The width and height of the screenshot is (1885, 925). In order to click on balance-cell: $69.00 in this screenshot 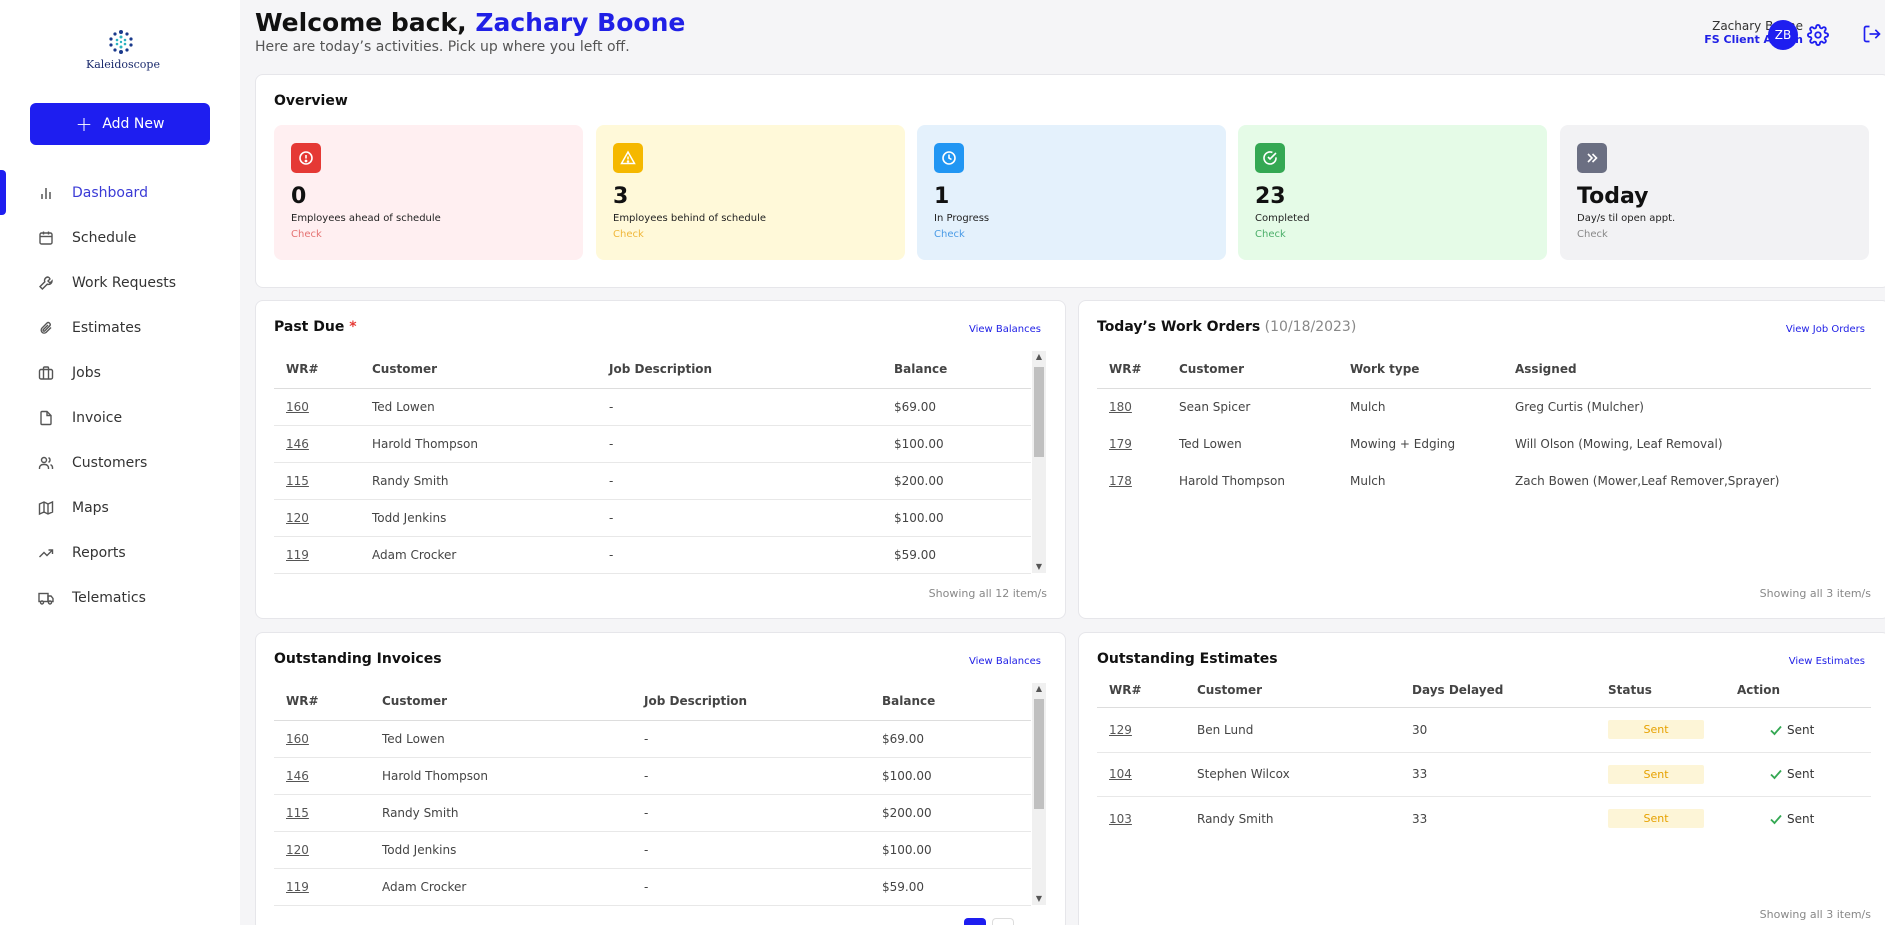, I will do `click(956, 739)`.